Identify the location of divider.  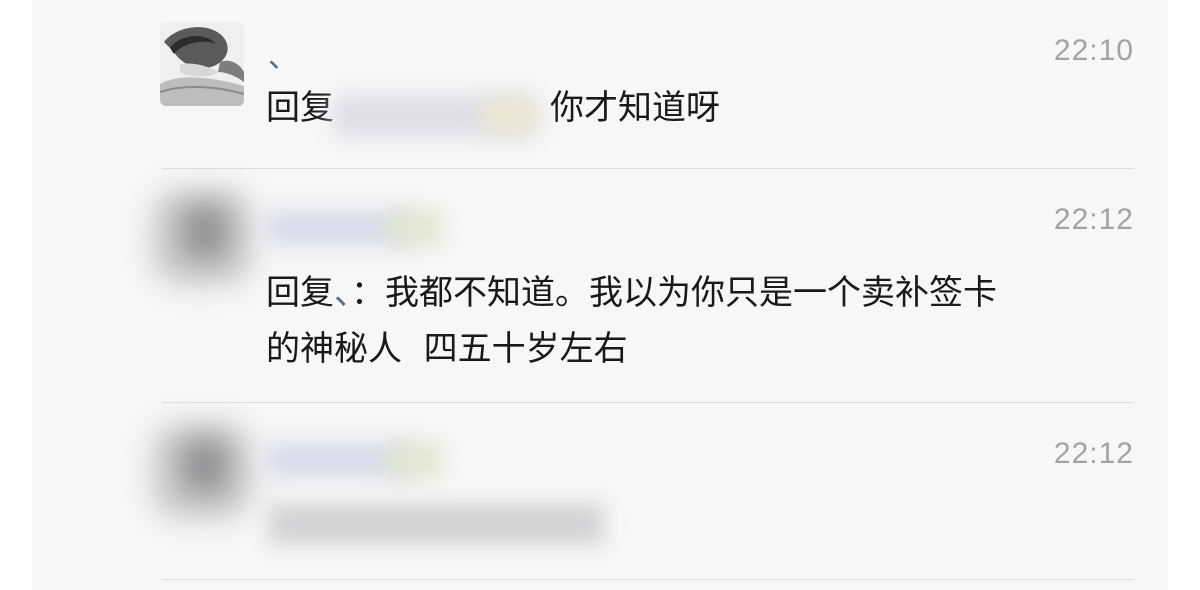
(648, 579).